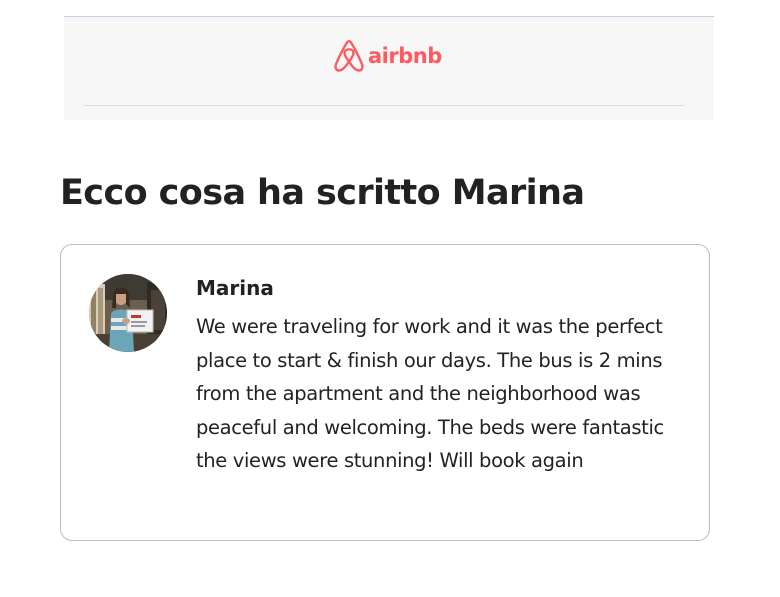  I want to click on avatar-photo-icon, so click(128, 313).